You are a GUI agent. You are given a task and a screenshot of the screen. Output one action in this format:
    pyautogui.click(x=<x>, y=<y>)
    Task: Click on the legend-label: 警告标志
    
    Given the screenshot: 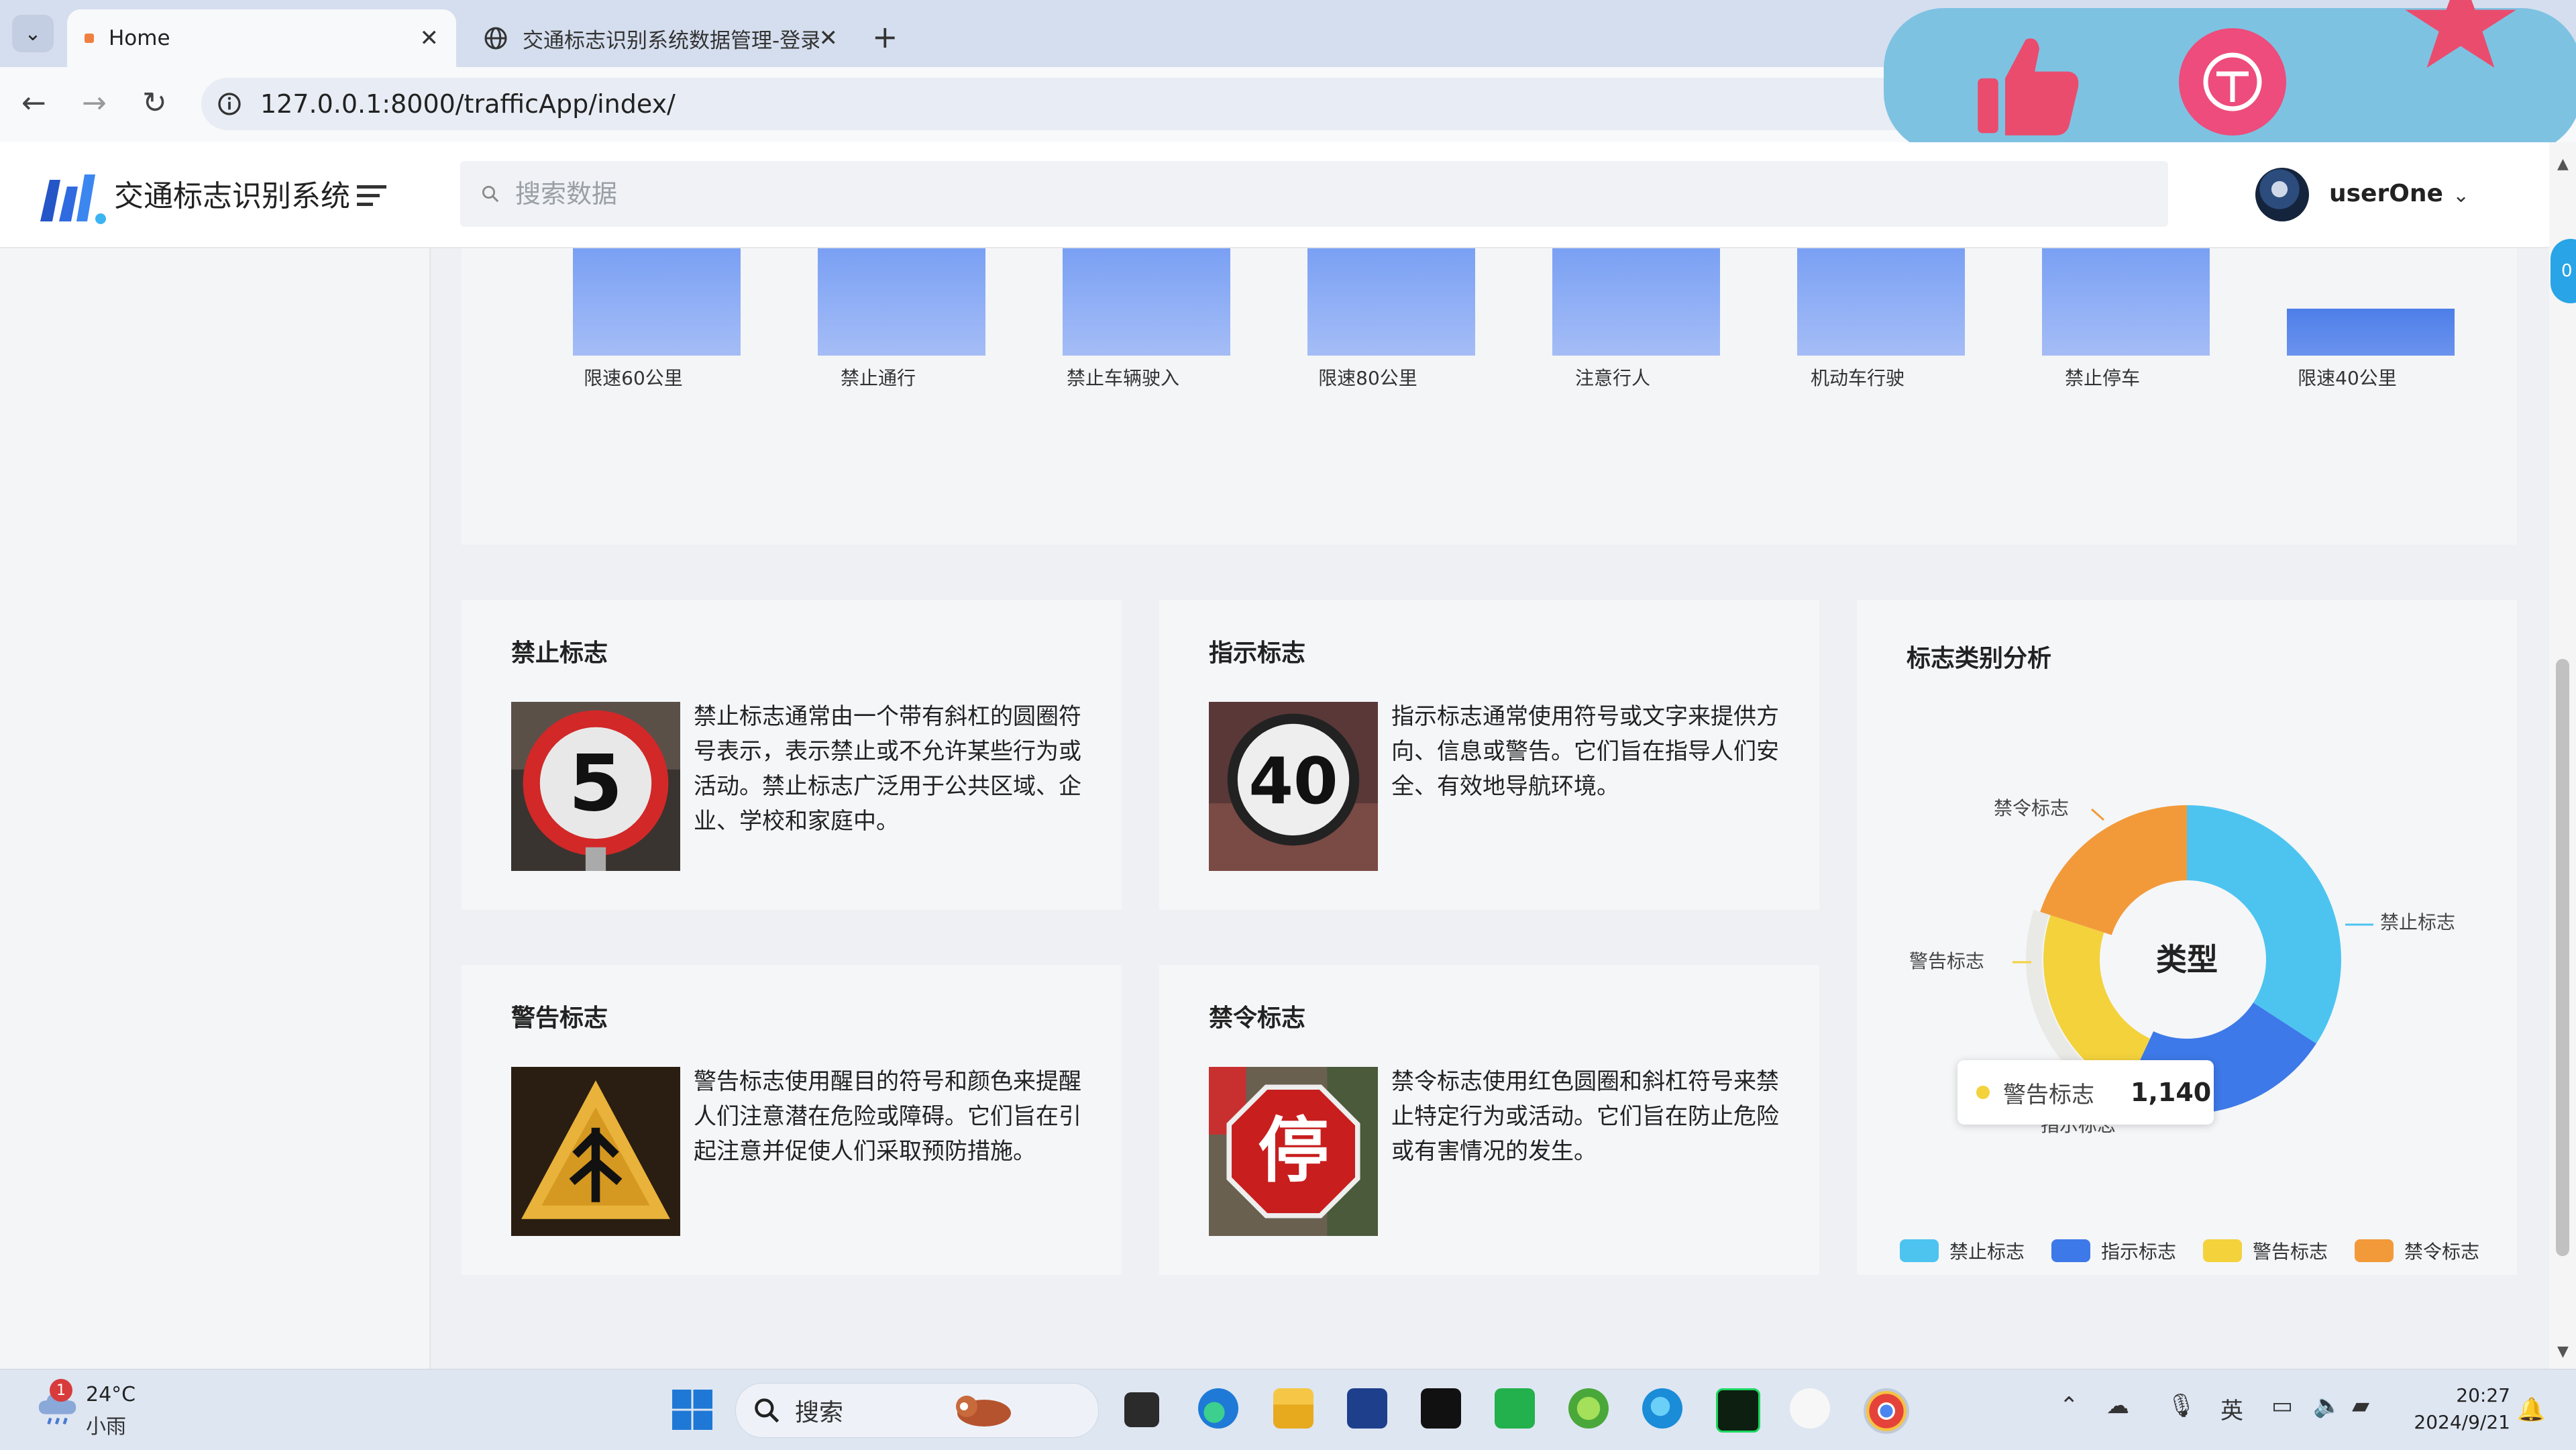 What is the action you would take?
    pyautogui.click(x=2290, y=1252)
    